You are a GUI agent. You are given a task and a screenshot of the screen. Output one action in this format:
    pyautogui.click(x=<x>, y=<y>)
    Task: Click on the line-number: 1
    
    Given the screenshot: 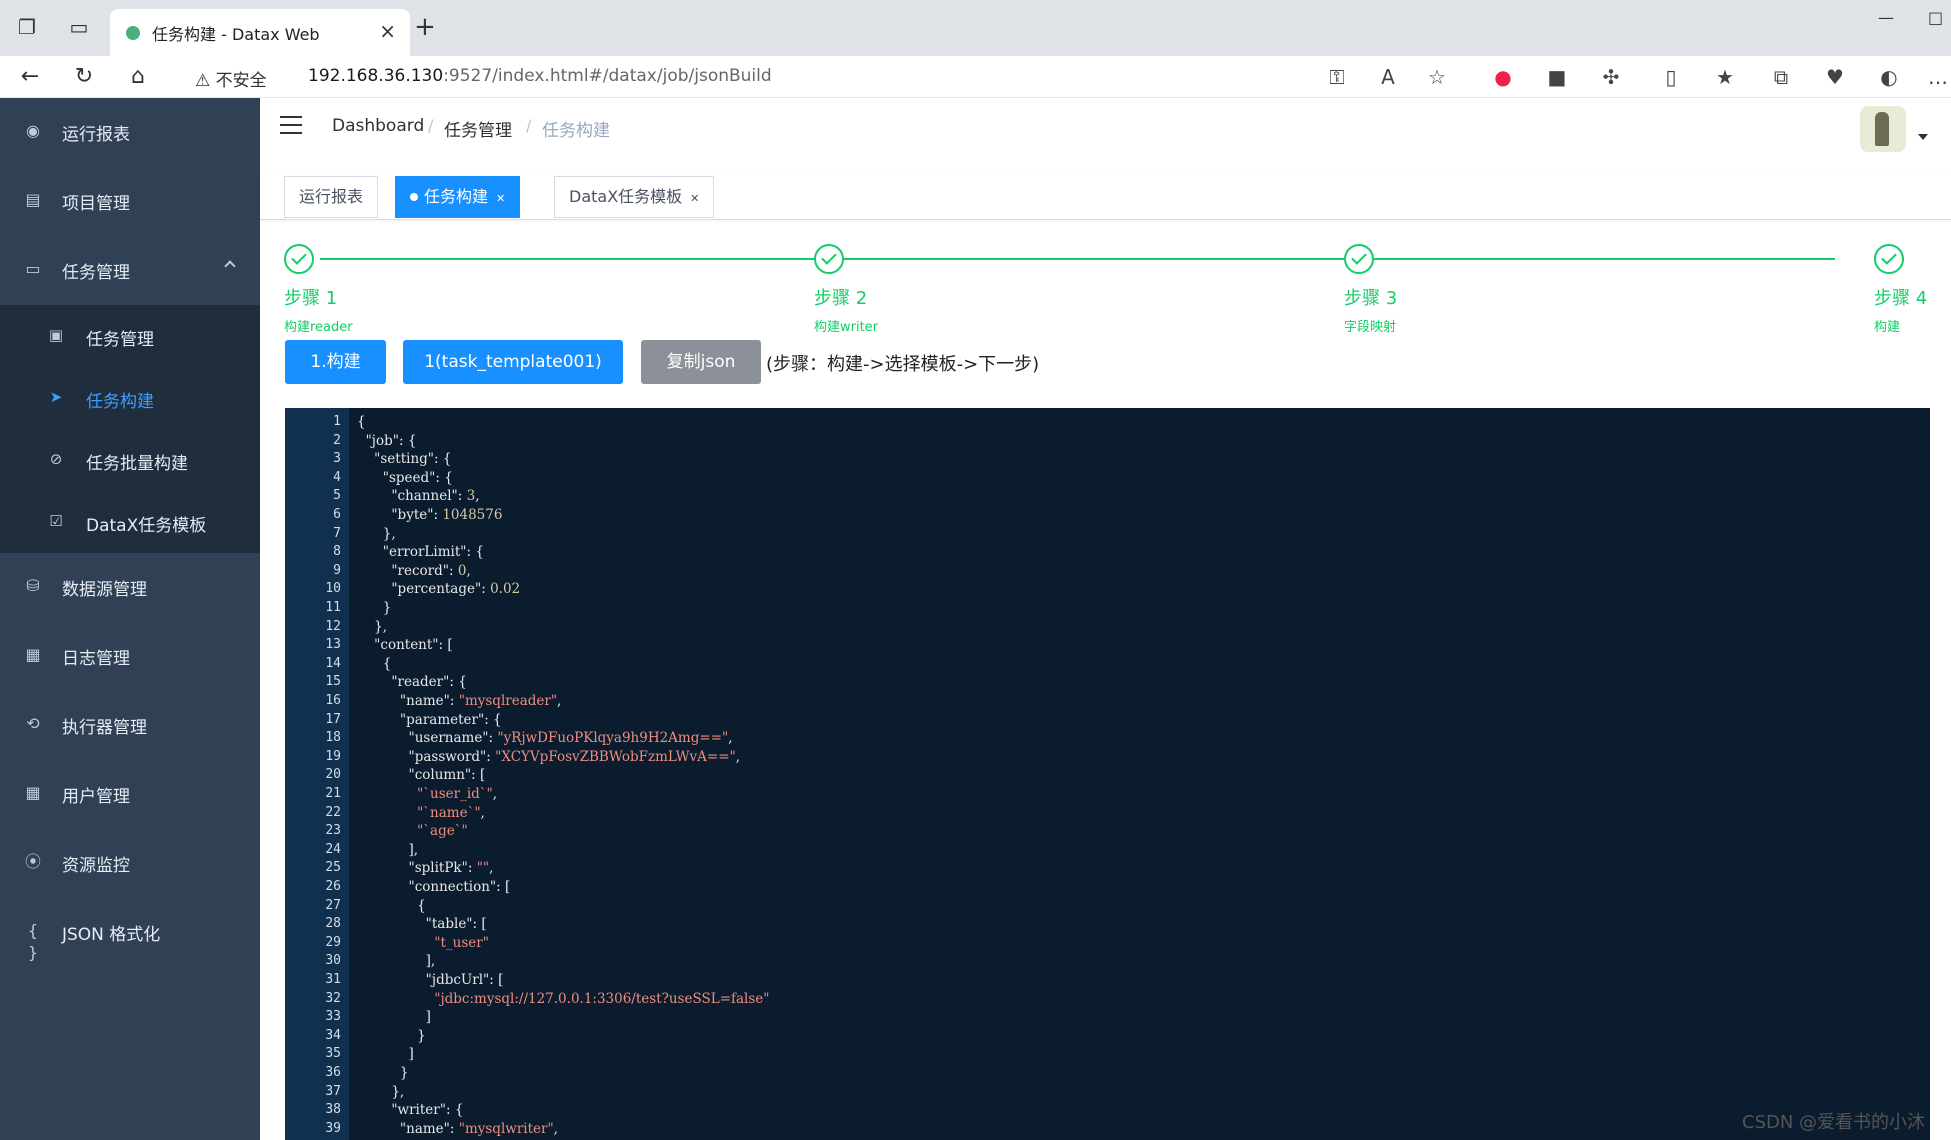 What is the action you would take?
    pyautogui.click(x=337, y=421)
    